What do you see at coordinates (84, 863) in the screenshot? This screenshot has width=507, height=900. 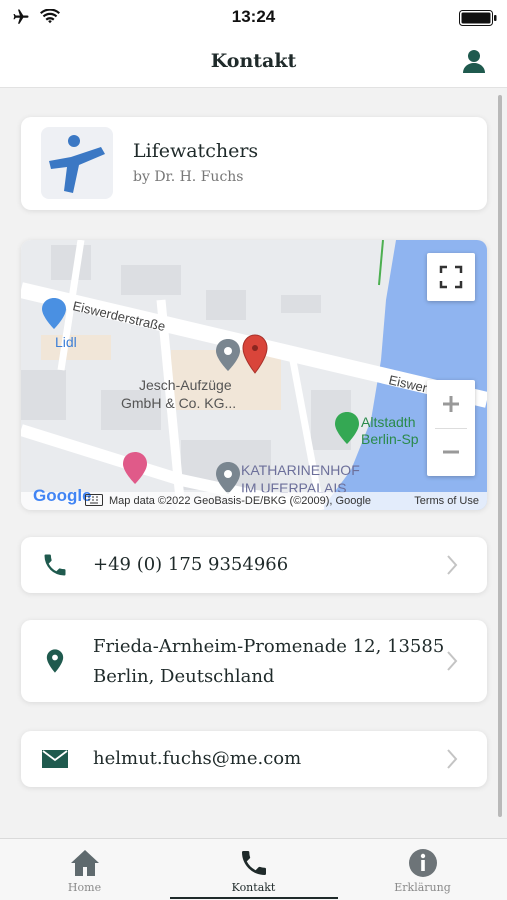 I see `home-icon` at bounding box center [84, 863].